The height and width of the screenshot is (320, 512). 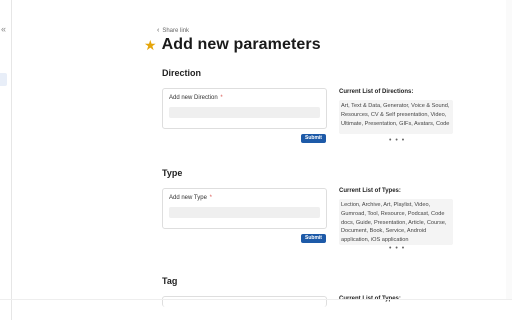 What do you see at coordinates (170, 281) in the screenshot?
I see `section-title-tag: Tag` at bounding box center [170, 281].